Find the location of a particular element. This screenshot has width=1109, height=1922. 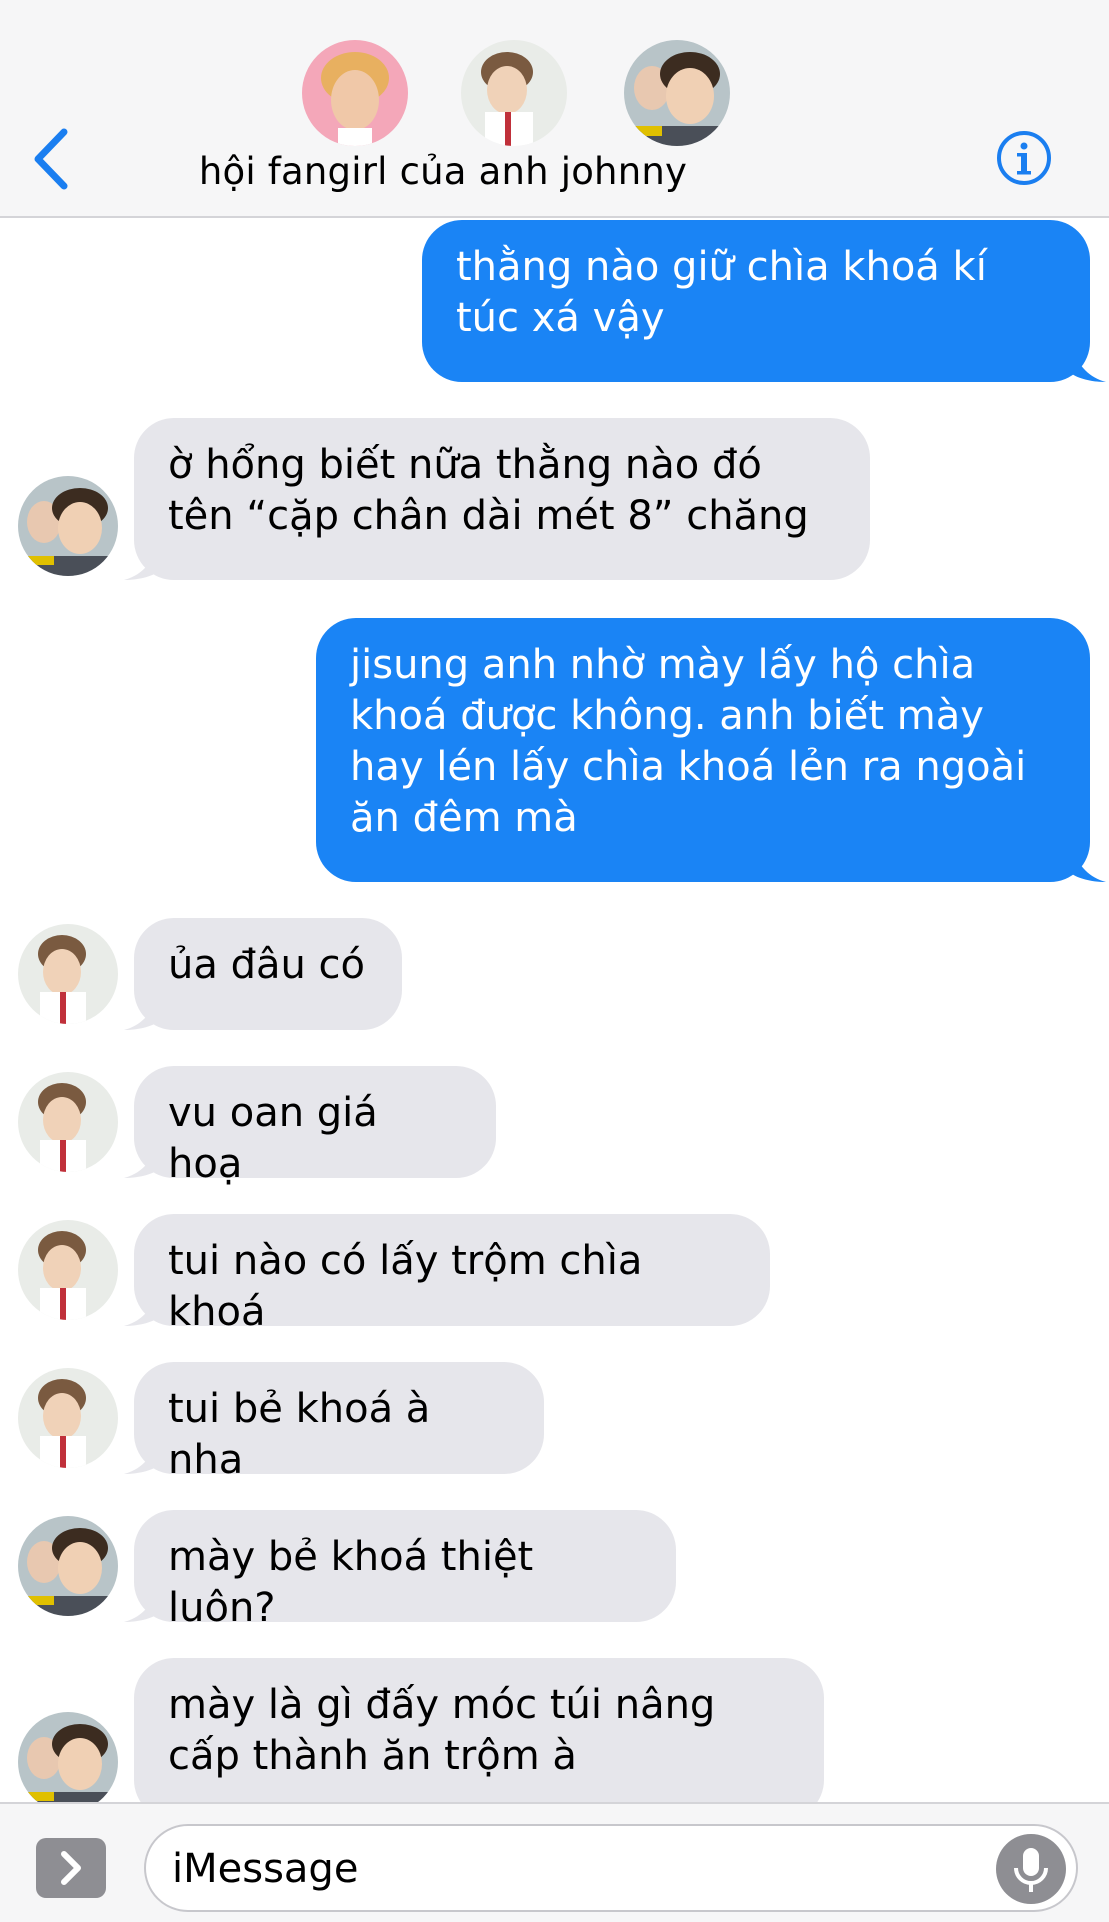

message-input: iMessage is located at coordinates (611, 1868).